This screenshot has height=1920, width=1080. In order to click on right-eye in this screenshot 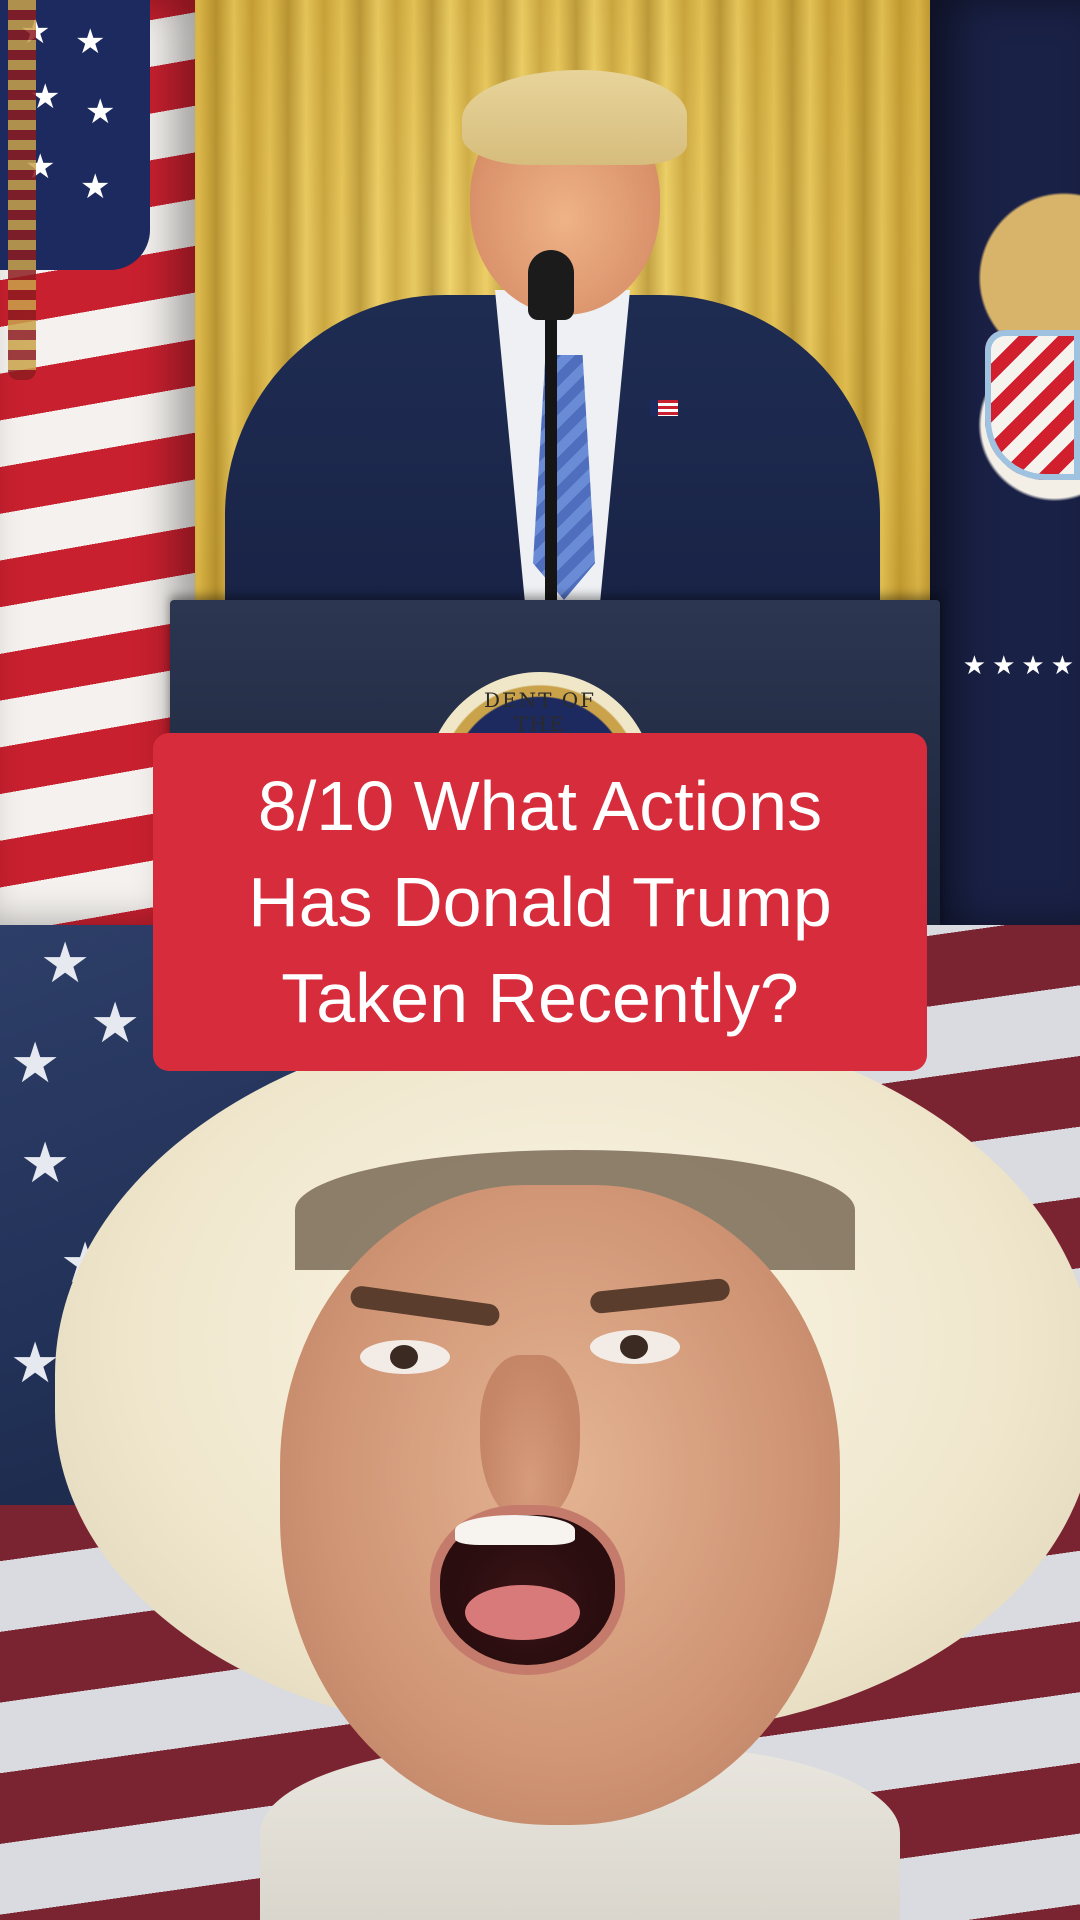, I will do `click(635, 1347)`.